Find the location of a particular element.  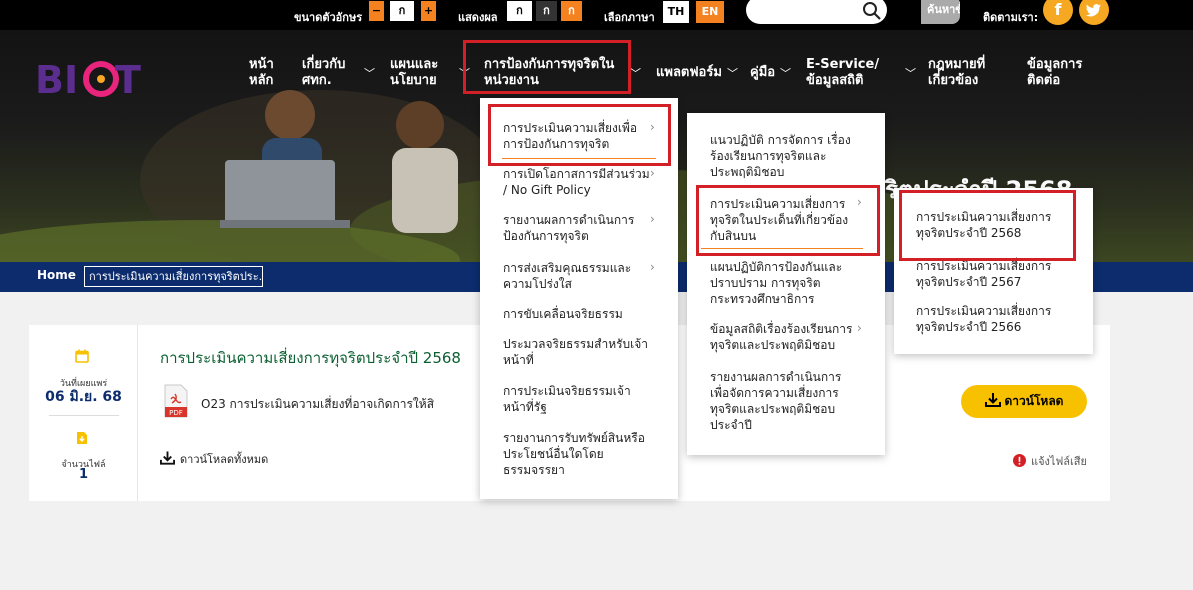

download-all-link: ดาวน์โหลดทั้งหมด is located at coordinates (214, 459).